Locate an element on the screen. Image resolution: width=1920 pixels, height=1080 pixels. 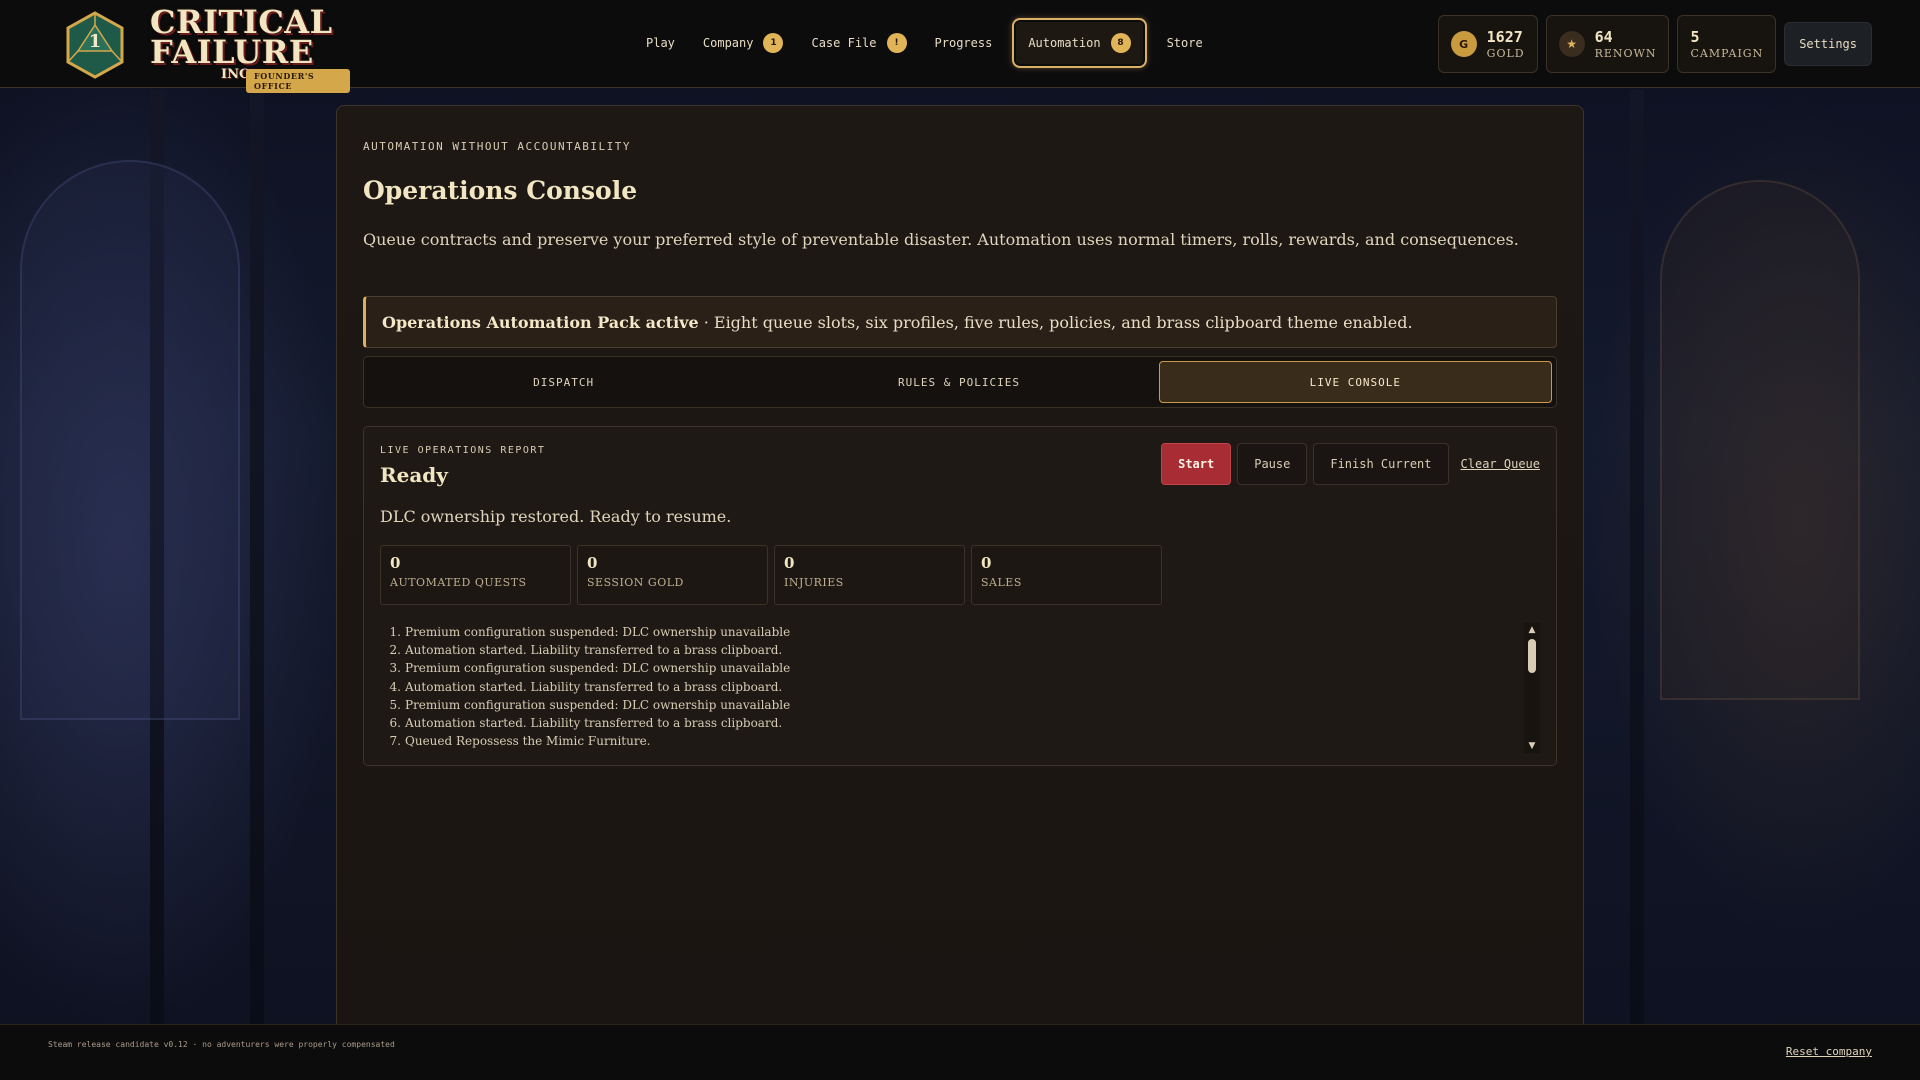
alert-badge: ! is located at coordinates (896, 43).